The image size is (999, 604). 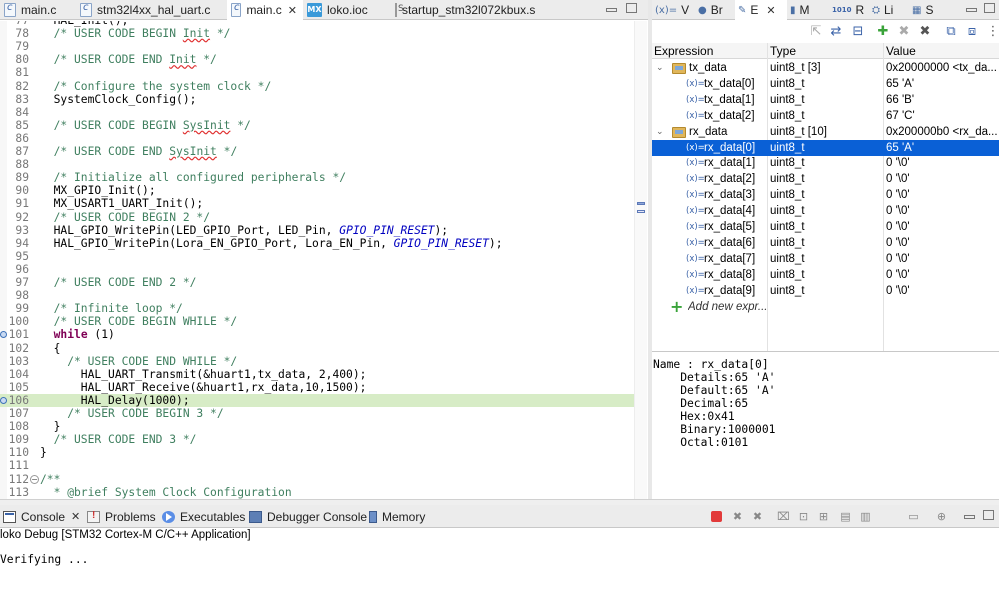 What do you see at coordinates (823, 516) in the screenshot?
I see `word-wrap-icon: ⊞` at bounding box center [823, 516].